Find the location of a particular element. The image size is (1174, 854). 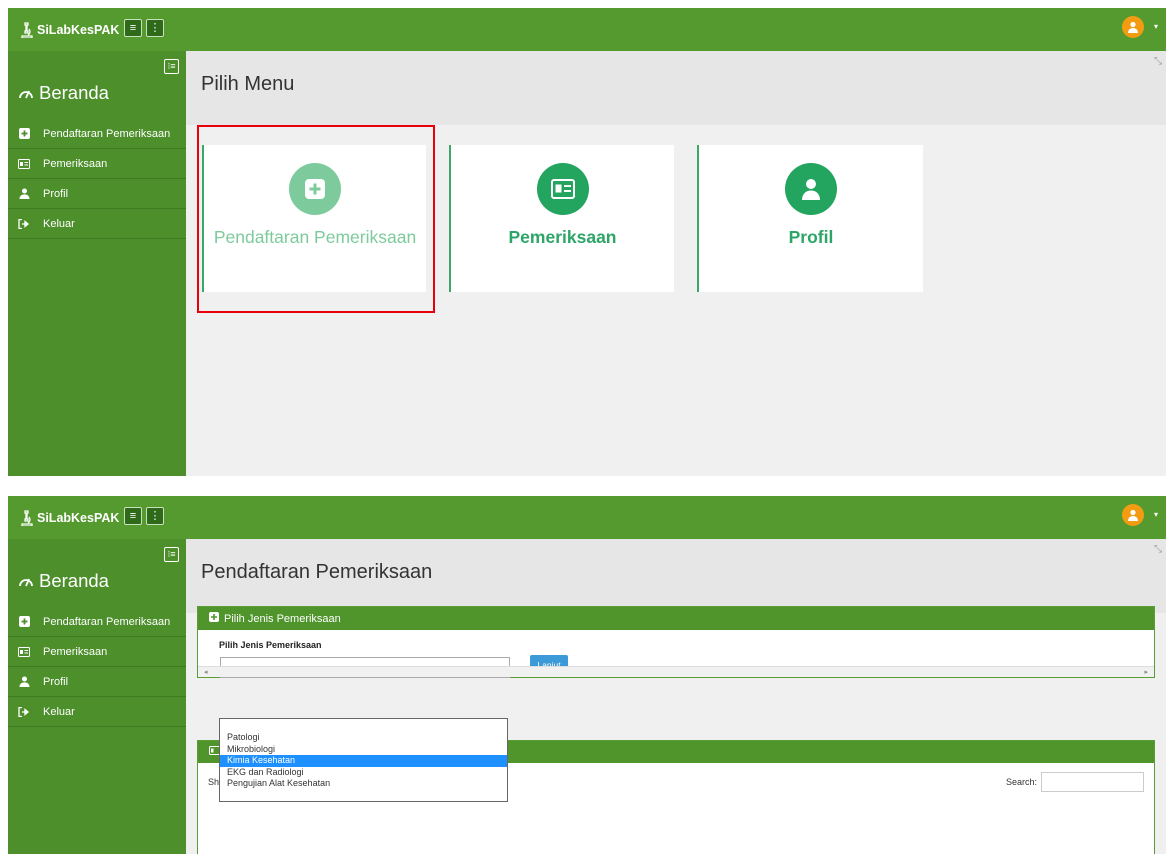

content-header: Pendaftaran Pemeriksaan ⤡ is located at coordinates (676, 576).